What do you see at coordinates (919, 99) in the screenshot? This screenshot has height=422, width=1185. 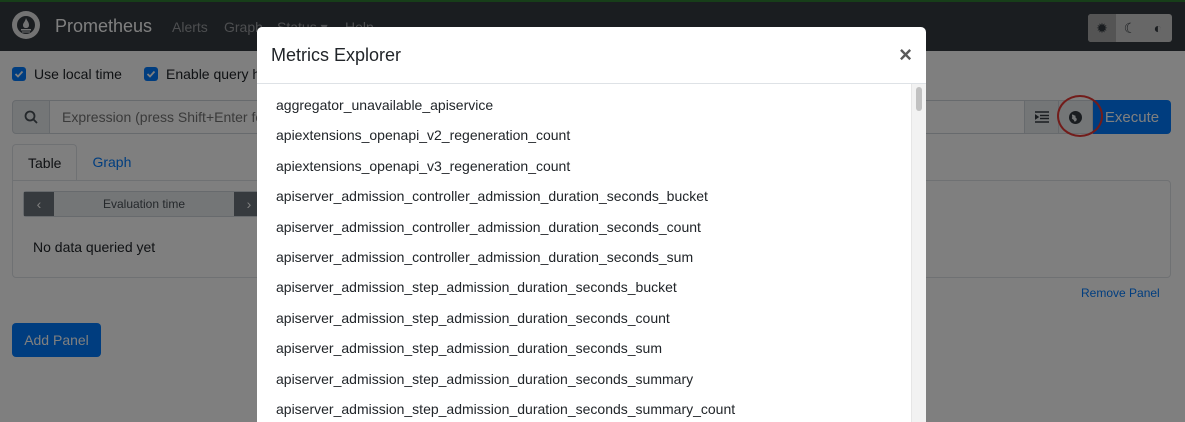 I see `scrollbar-thumb` at bounding box center [919, 99].